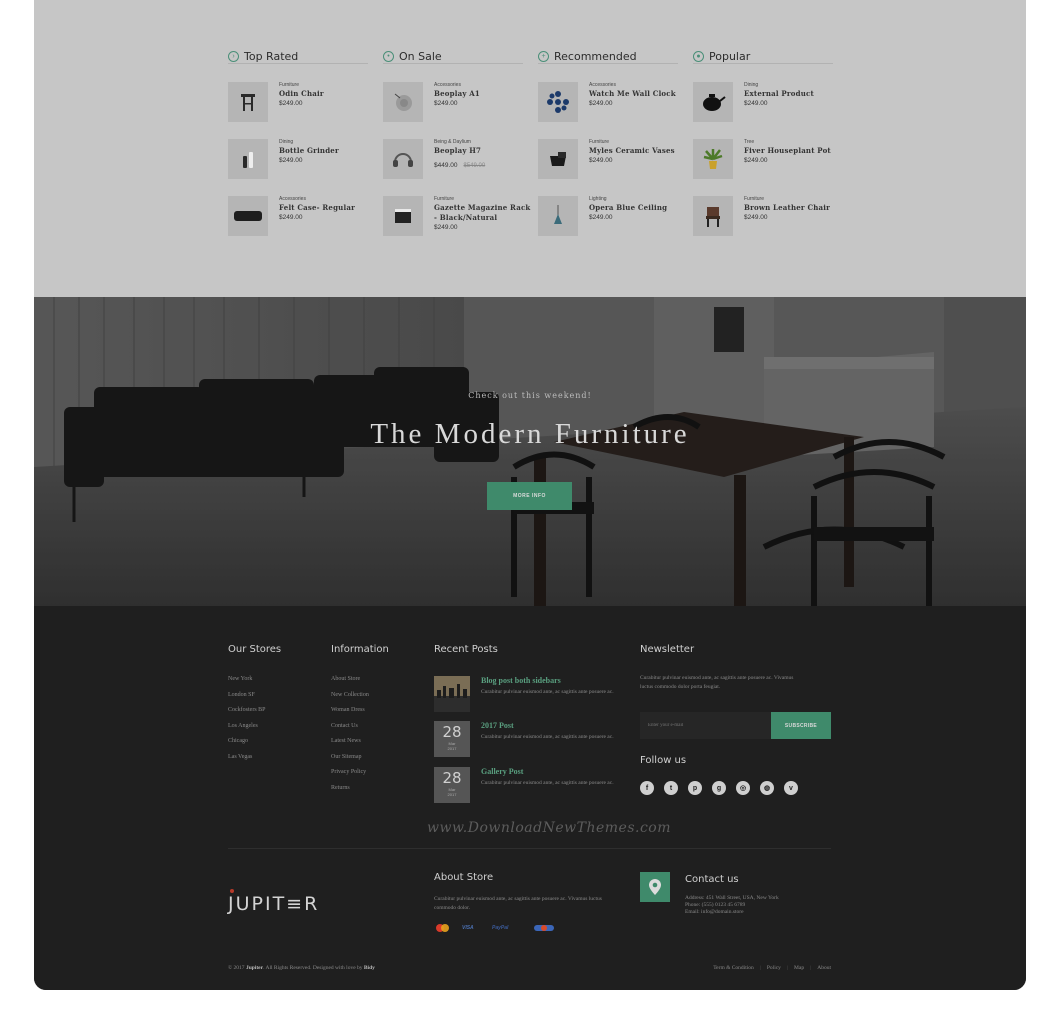 Image resolution: width=1054 pixels, height=1012 pixels. I want to click on product-item: Accessories Watch Me Wall Clock $249.00, so click(608, 110).